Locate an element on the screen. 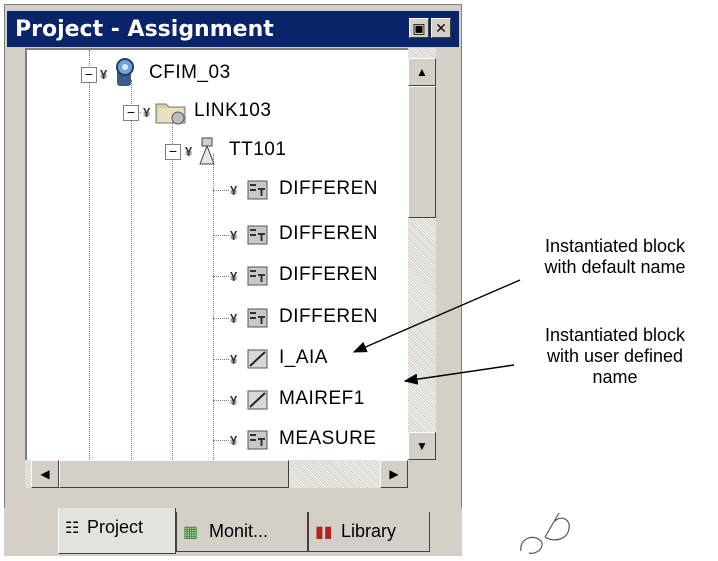 The width and height of the screenshot is (718, 561). annotation-arrows is located at coordinates (436, 332).